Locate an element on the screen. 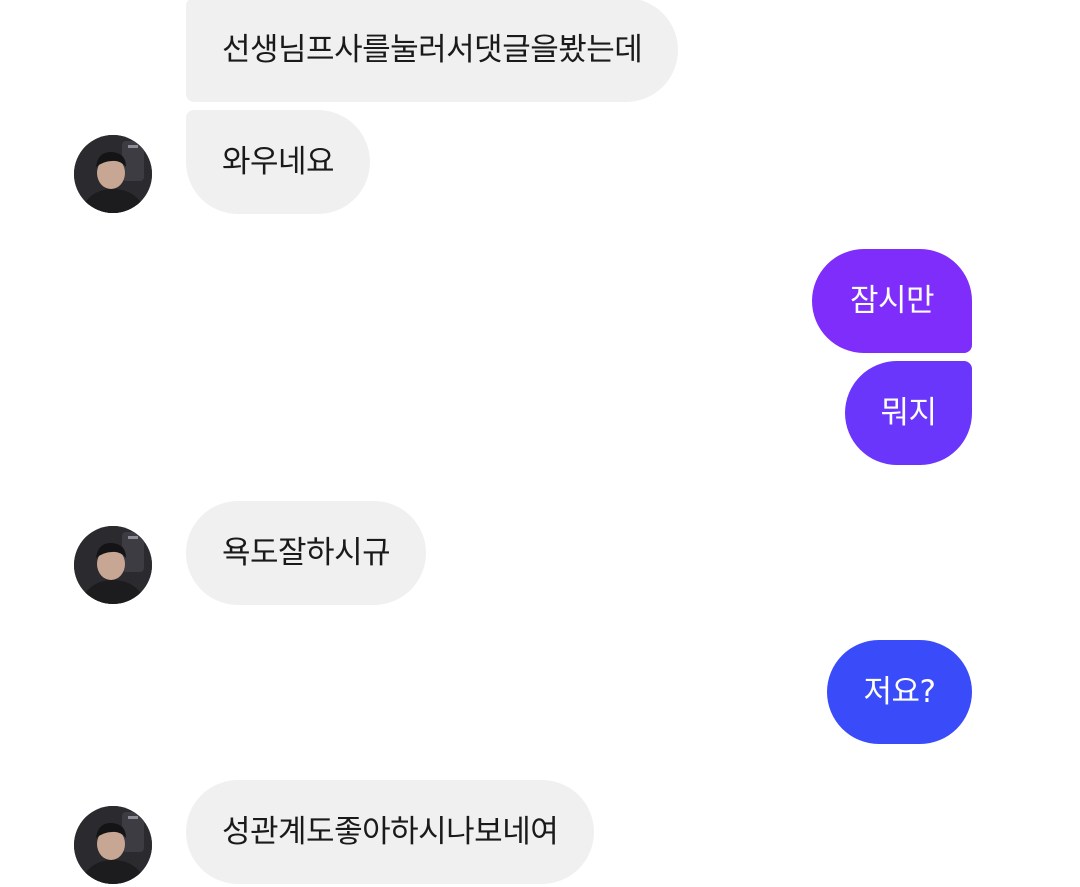 The width and height of the screenshot is (1080, 887). message-text: 잠시만 is located at coordinates (892, 301).